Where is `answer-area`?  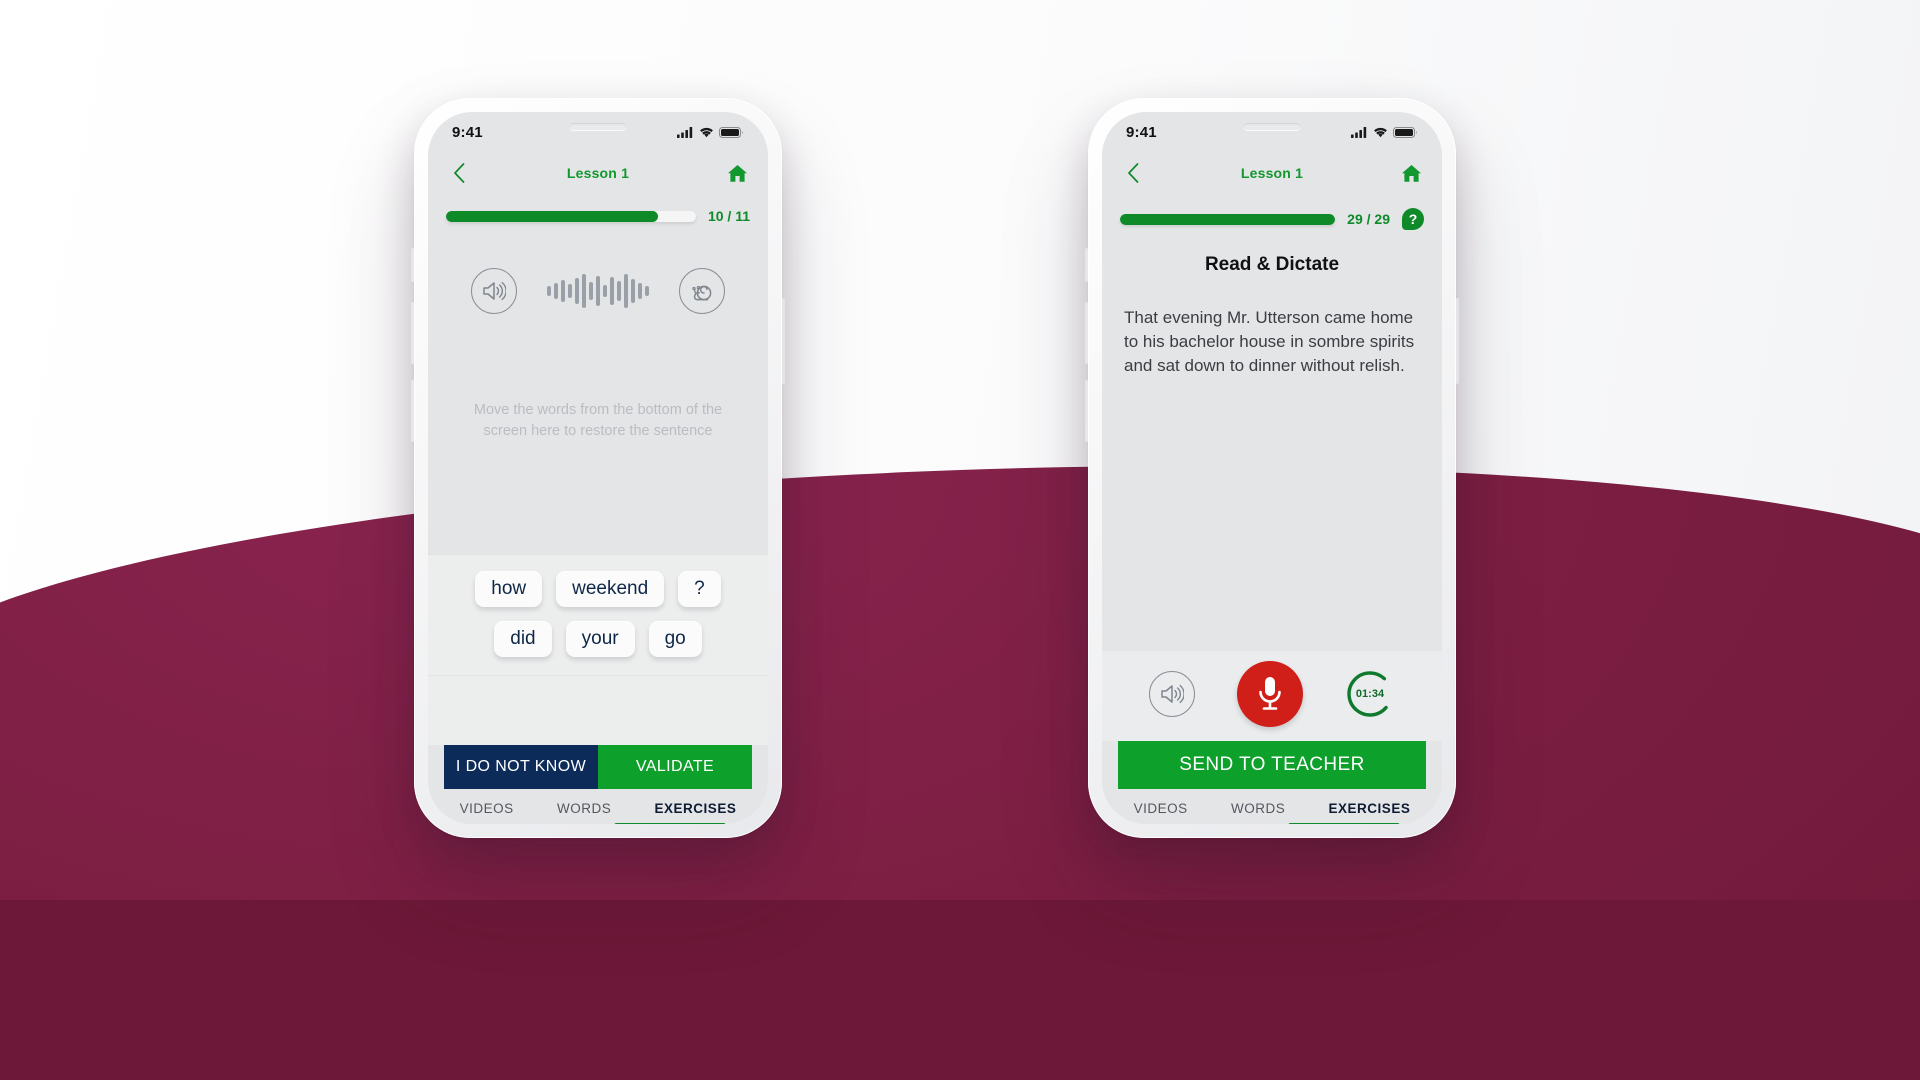 answer-area is located at coordinates (598, 710).